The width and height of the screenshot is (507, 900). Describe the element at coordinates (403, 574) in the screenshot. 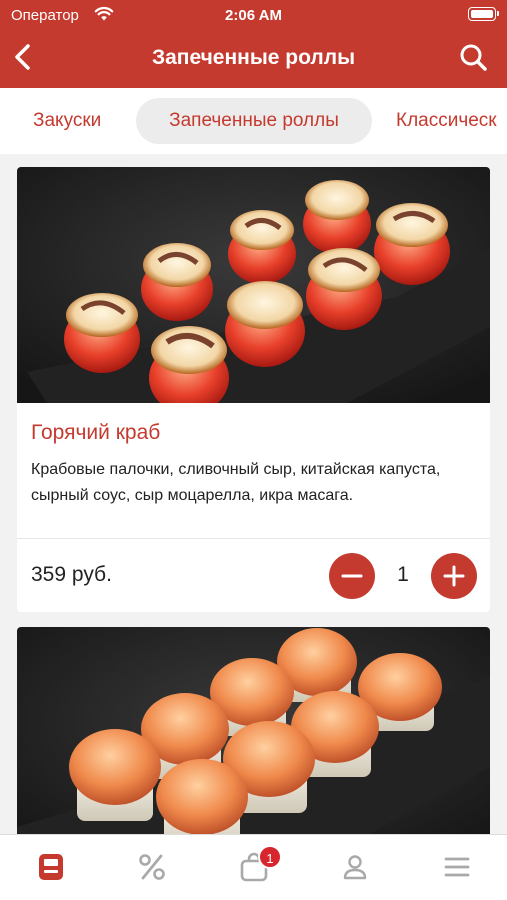

I see `quantity-value: 1` at that location.